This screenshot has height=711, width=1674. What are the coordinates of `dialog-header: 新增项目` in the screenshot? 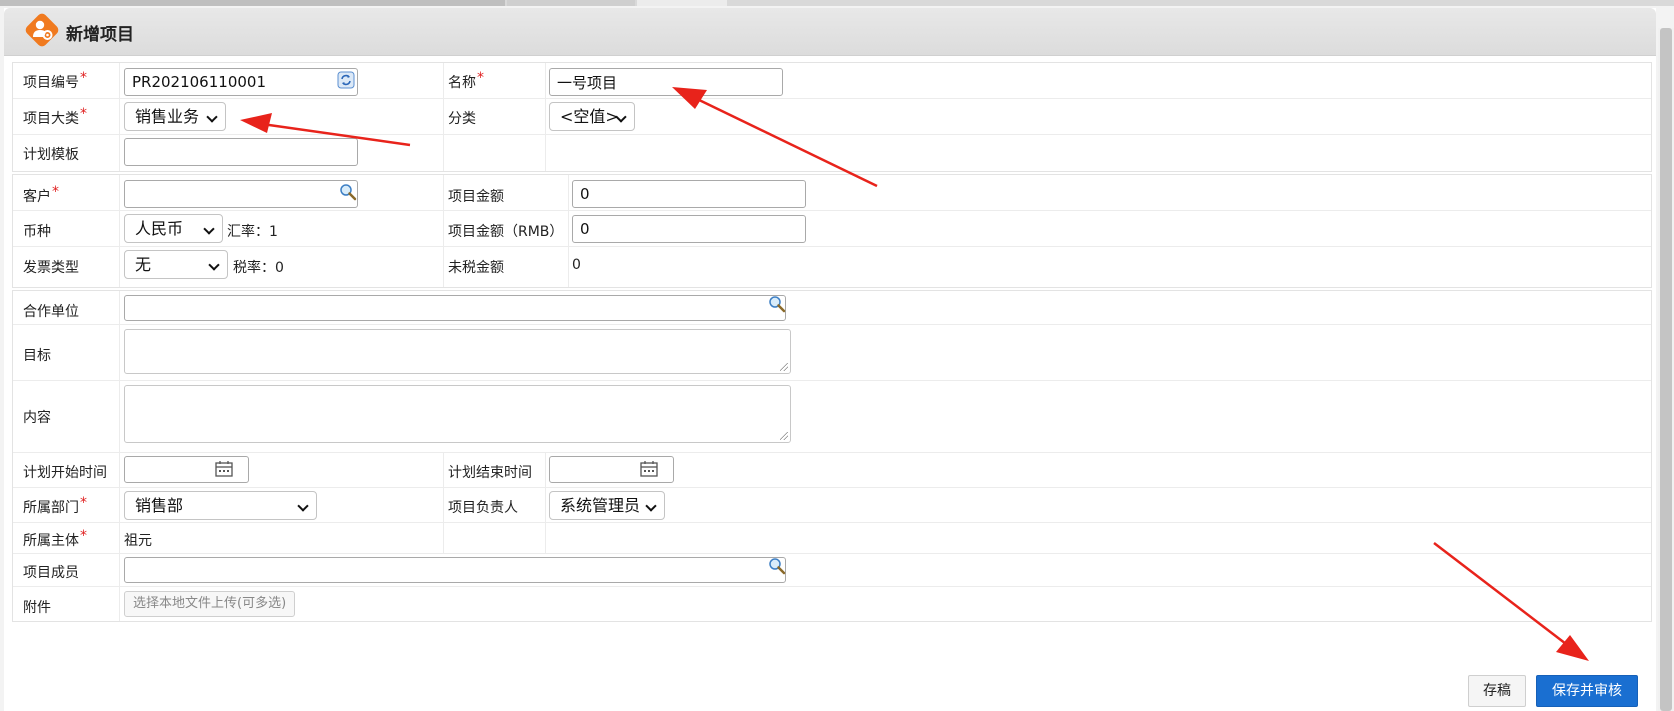 It's located at (830, 32).